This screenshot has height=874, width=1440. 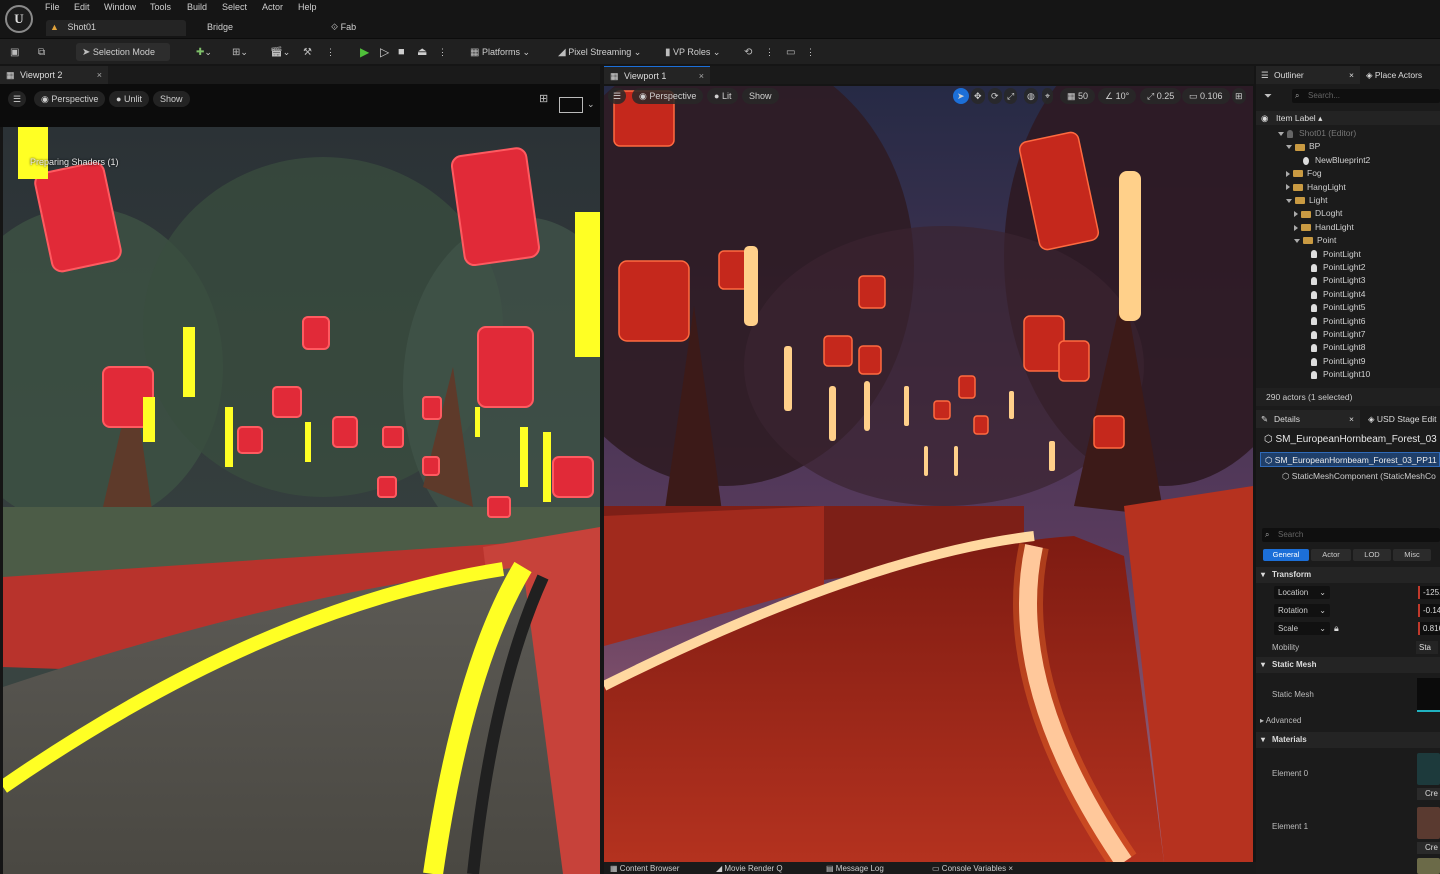 What do you see at coordinates (1206, 96) in the screenshot?
I see `camera-speed-button: ▭ 0.106` at bounding box center [1206, 96].